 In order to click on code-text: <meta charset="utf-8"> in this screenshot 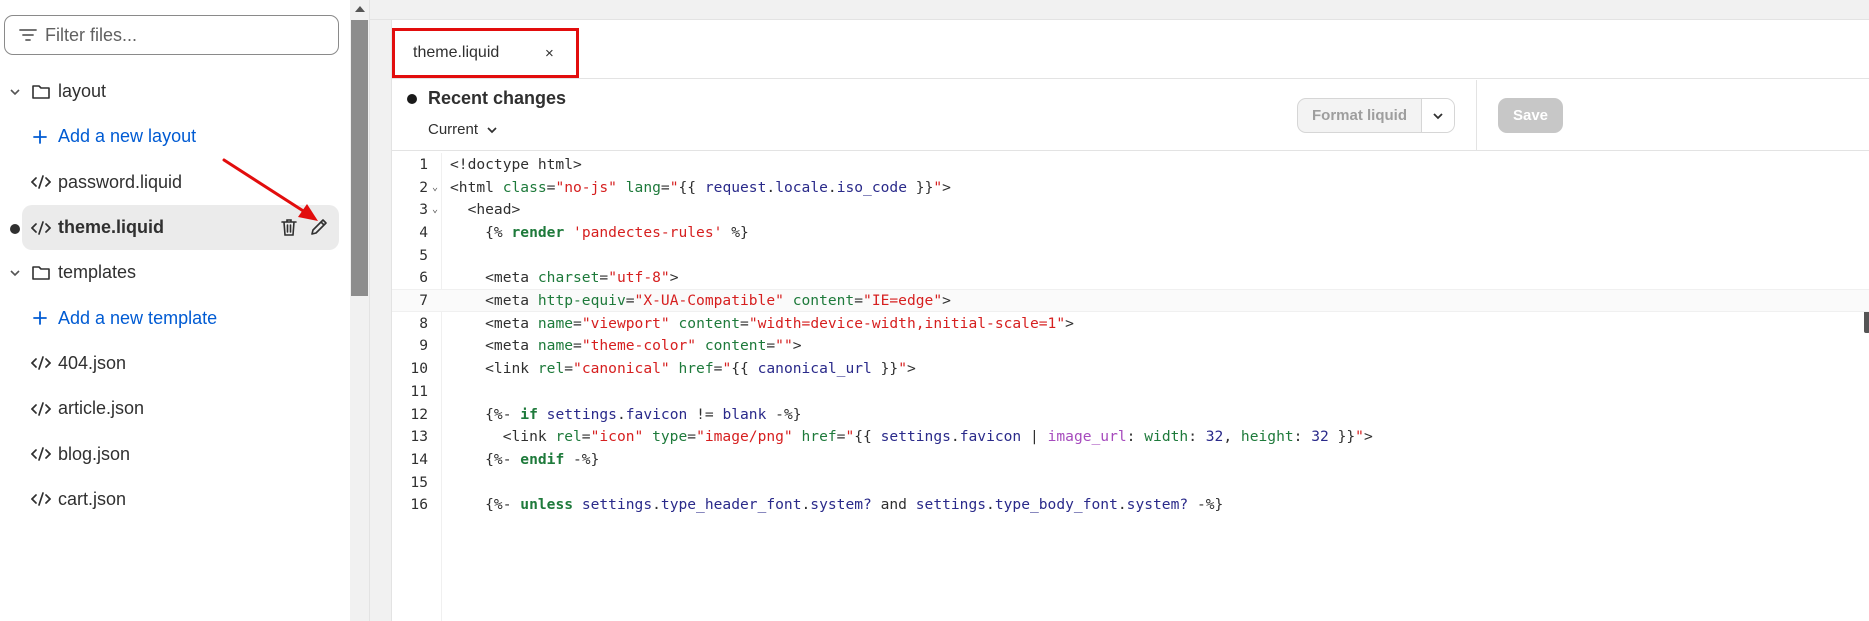, I will do `click(564, 278)`.